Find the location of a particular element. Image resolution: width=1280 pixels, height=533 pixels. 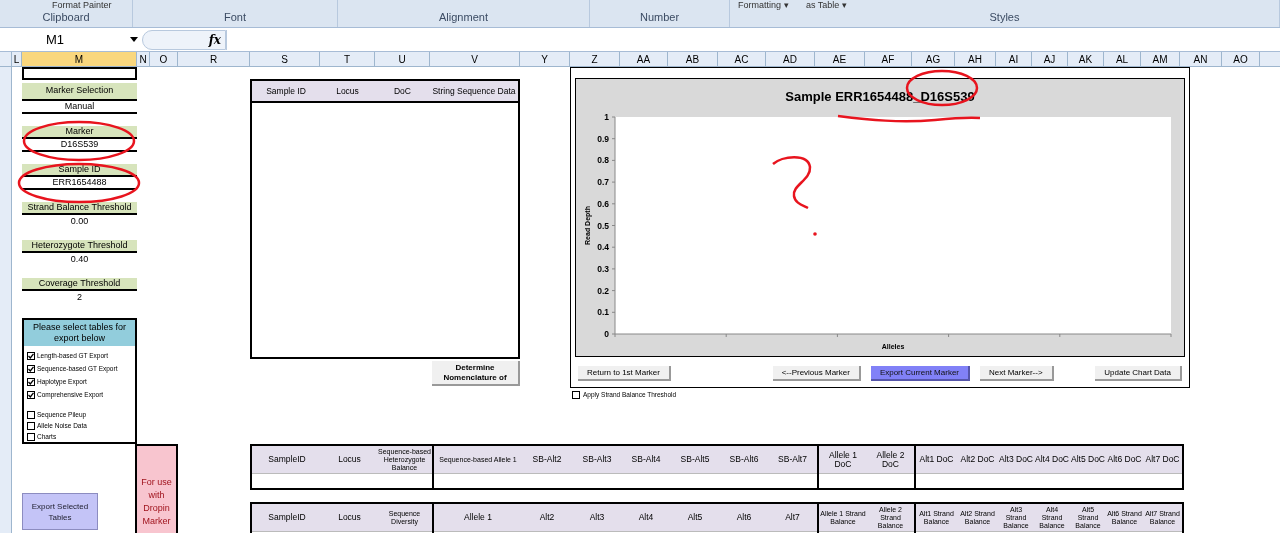

column-heading: N is located at coordinates (143, 59).